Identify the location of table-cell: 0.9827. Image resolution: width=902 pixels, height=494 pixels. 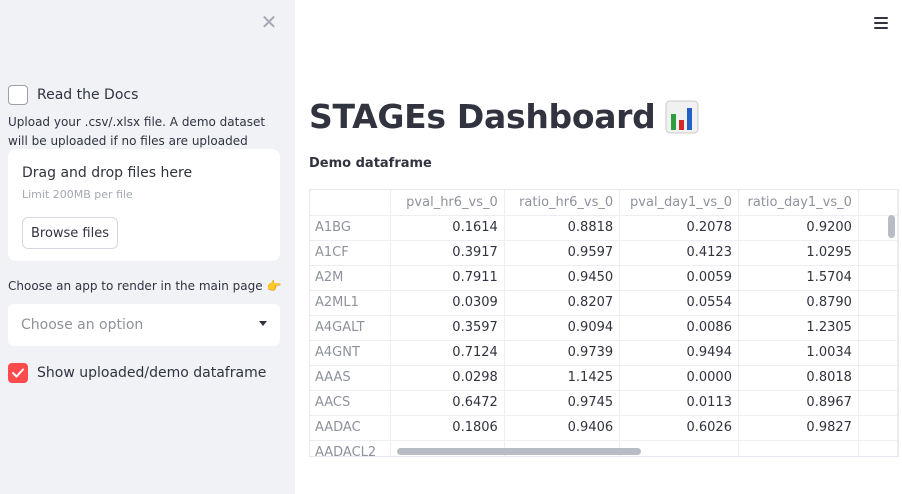
(798, 428).